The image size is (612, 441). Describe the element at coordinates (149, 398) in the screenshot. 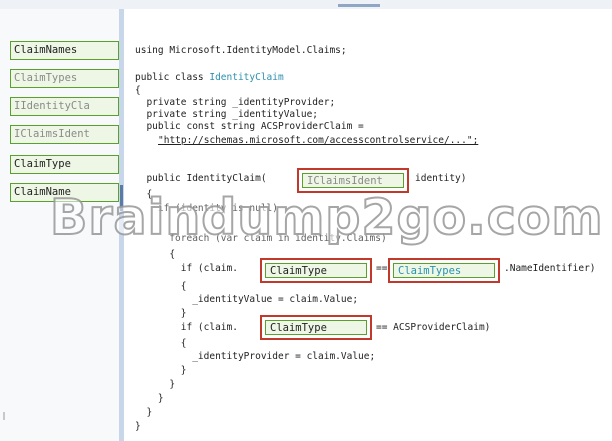

I see `code-line-if-null-close: }` at that location.